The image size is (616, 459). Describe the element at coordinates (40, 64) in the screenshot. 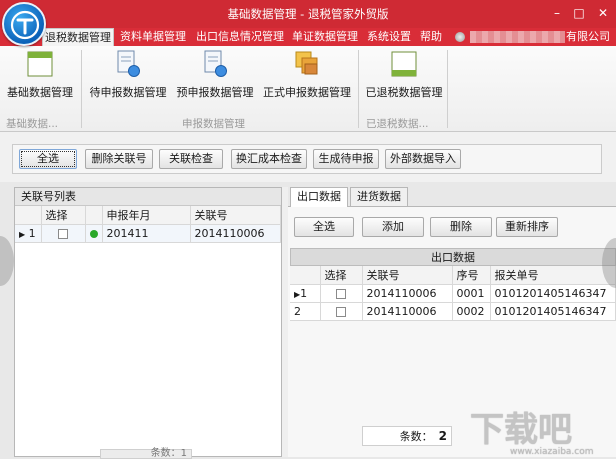

I see `window-icon` at that location.